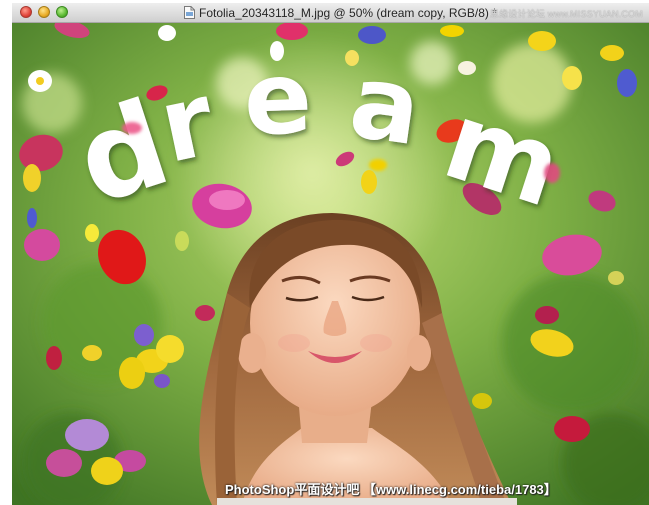 Image resolution: width=649 pixels, height=505 pixels. Describe the element at coordinates (278, 98) in the screenshot. I see `dream-letter-e: e` at that location.